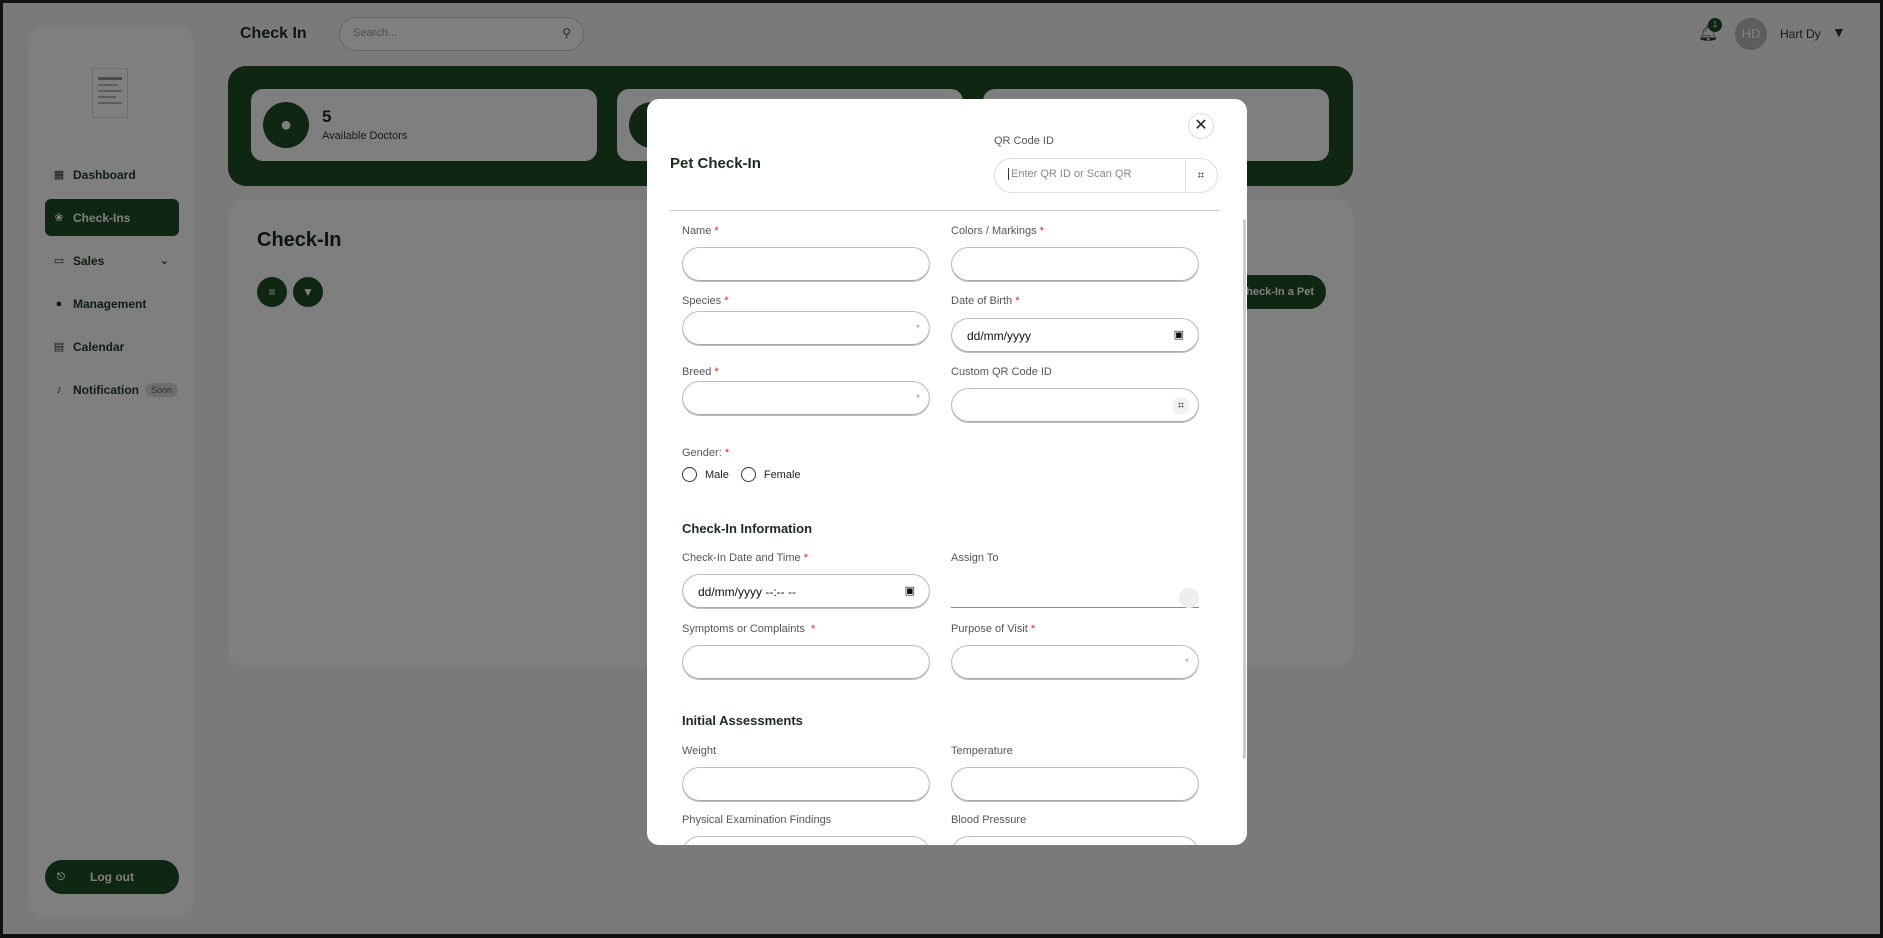  I want to click on initial-assessments-heading: Initial Assessments, so click(742, 720).